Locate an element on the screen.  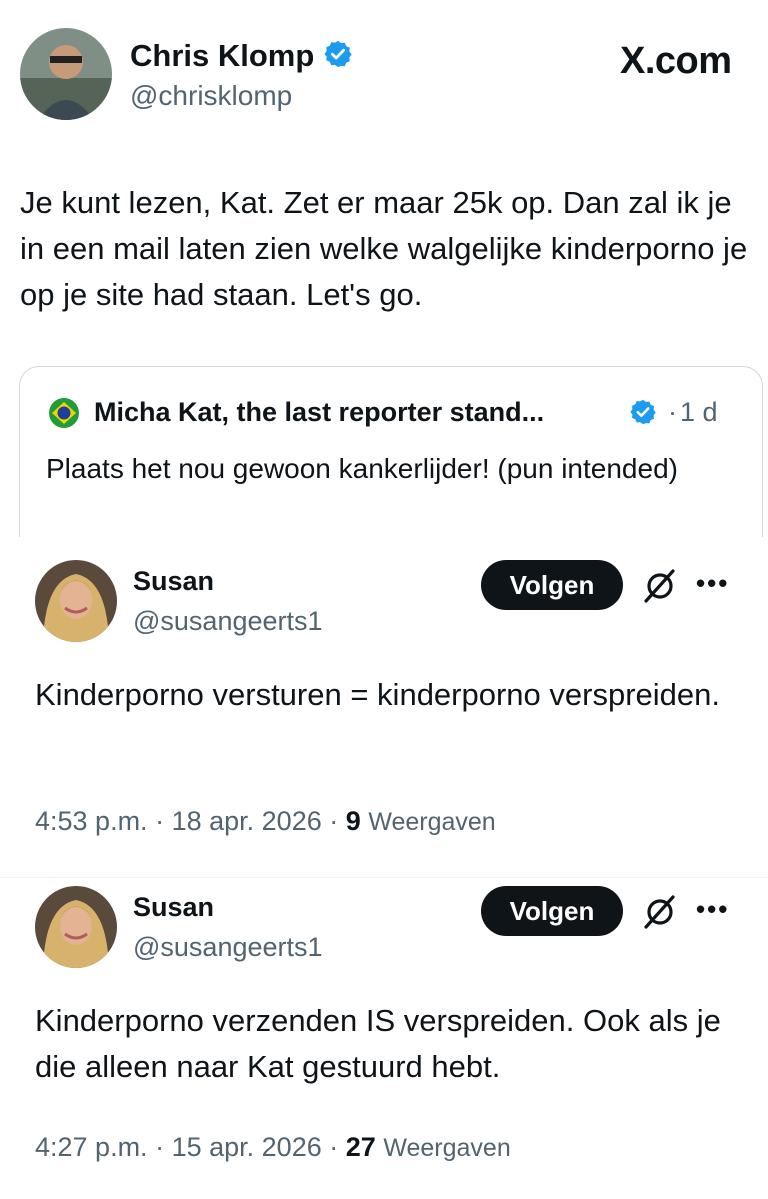
reply-meta: 4:27 p.m. · 15 apr. 2026 · 27 Weergaven is located at coordinates (273, 1147).